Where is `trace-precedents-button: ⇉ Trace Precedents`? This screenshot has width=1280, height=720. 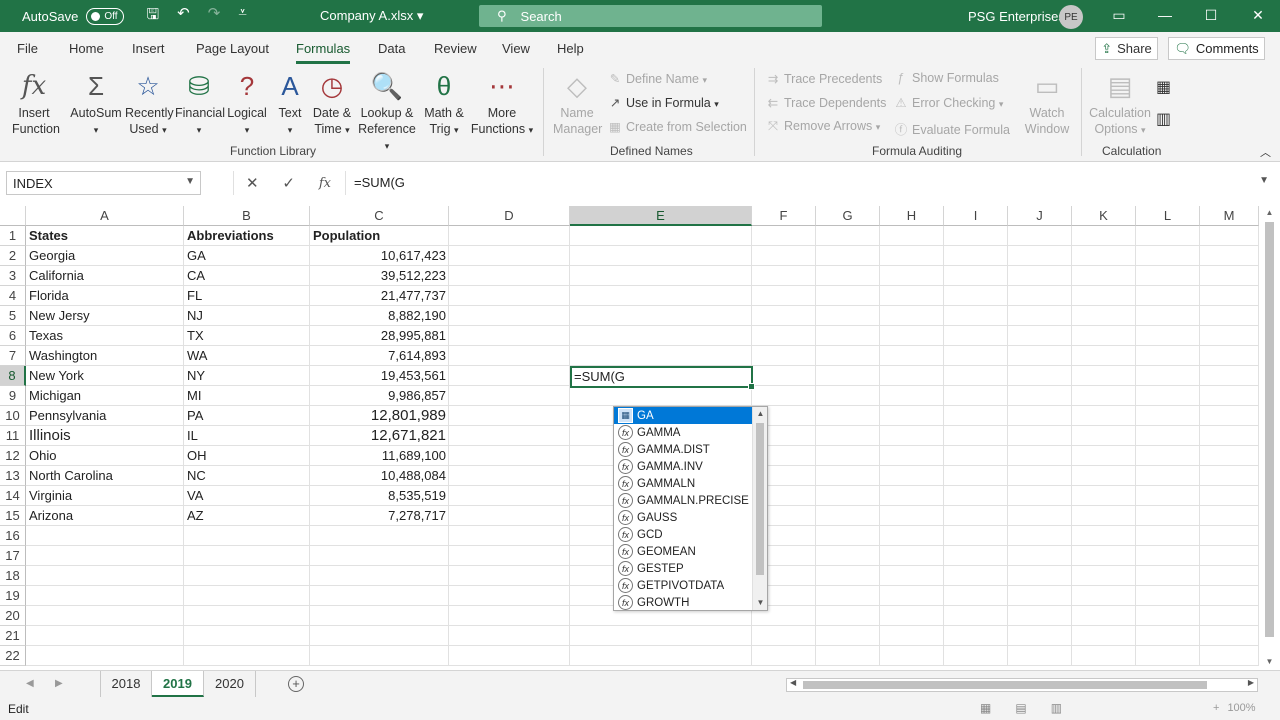 trace-precedents-button: ⇉ Trace Precedents is located at coordinates (823, 78).